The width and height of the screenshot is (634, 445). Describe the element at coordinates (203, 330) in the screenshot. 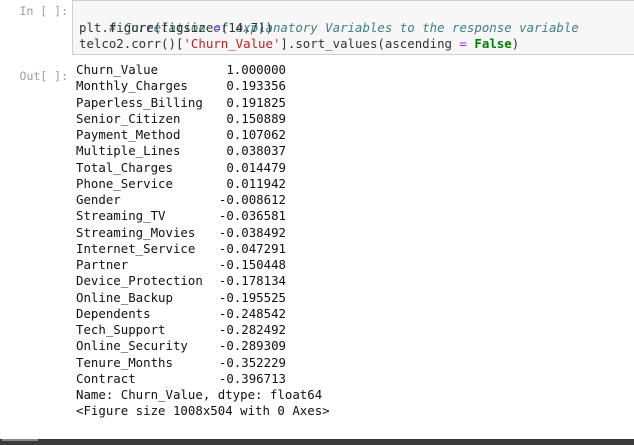

I see `series-row: Tech_Support -0.282492` at that location.